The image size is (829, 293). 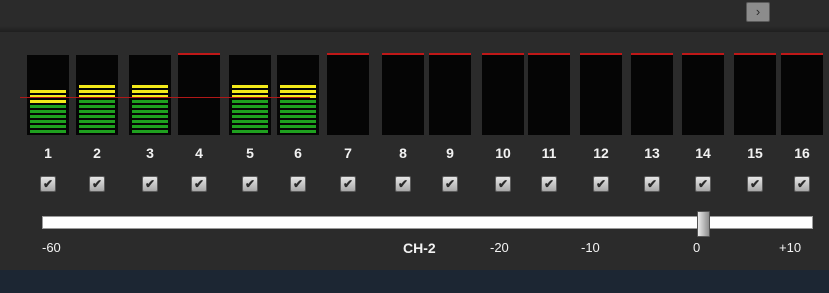 What do you see at coordinates (755, 153) in the screenshot?
I see `channel-number: 15` at bounding box center [755, 153].